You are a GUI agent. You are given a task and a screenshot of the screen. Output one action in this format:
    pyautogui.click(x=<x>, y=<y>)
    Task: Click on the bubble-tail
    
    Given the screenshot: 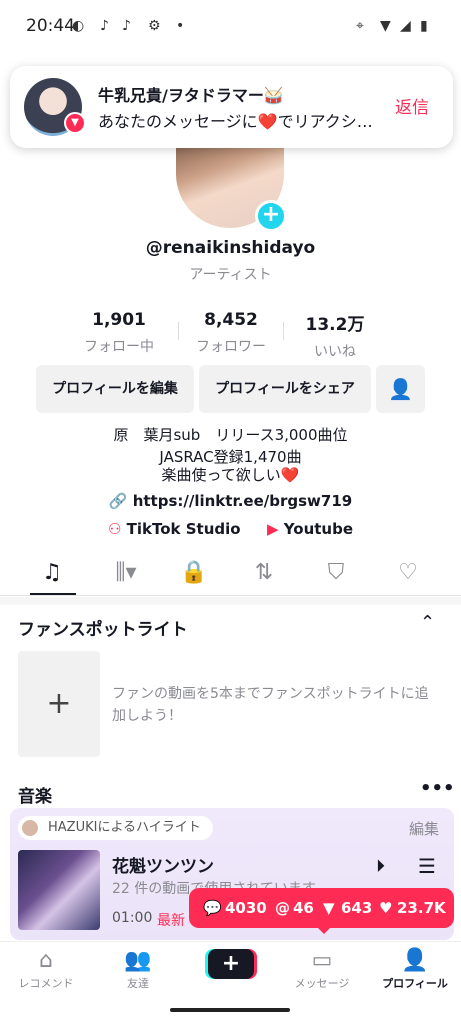 What is the action you would take?
    pyautogui.click(x=324, y=930)
    